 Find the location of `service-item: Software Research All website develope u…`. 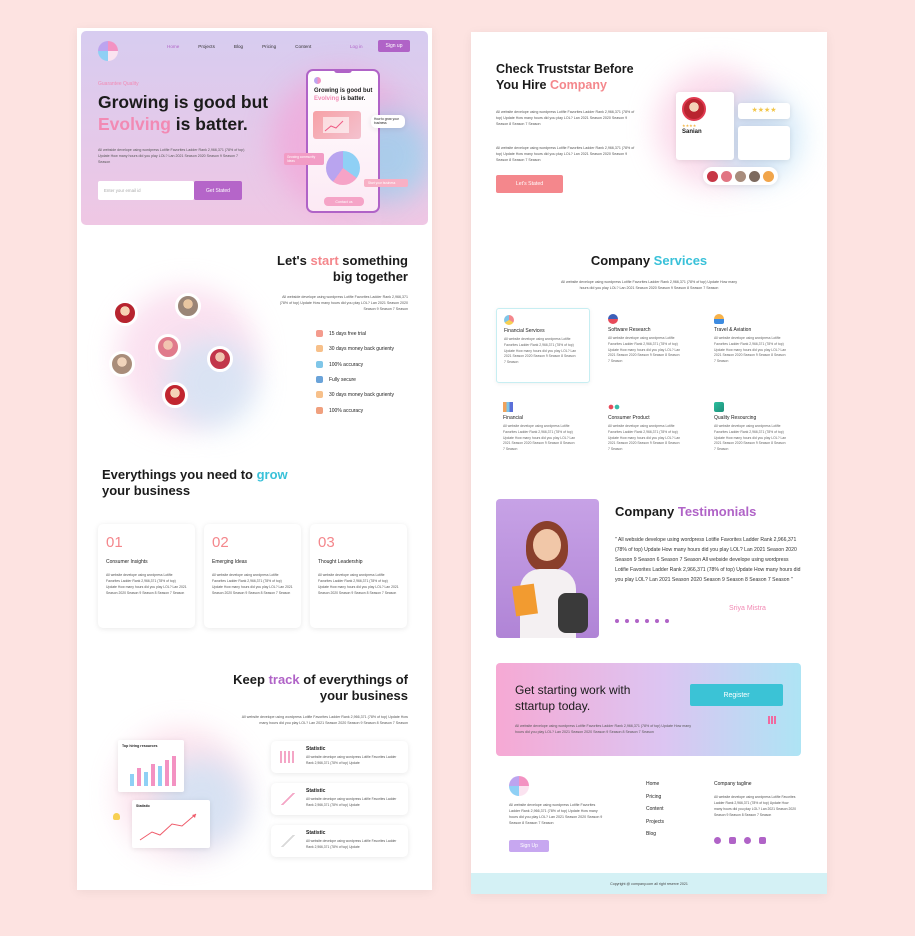

service-item: Software Research All website develope u… is located at coordinates (648, 345).